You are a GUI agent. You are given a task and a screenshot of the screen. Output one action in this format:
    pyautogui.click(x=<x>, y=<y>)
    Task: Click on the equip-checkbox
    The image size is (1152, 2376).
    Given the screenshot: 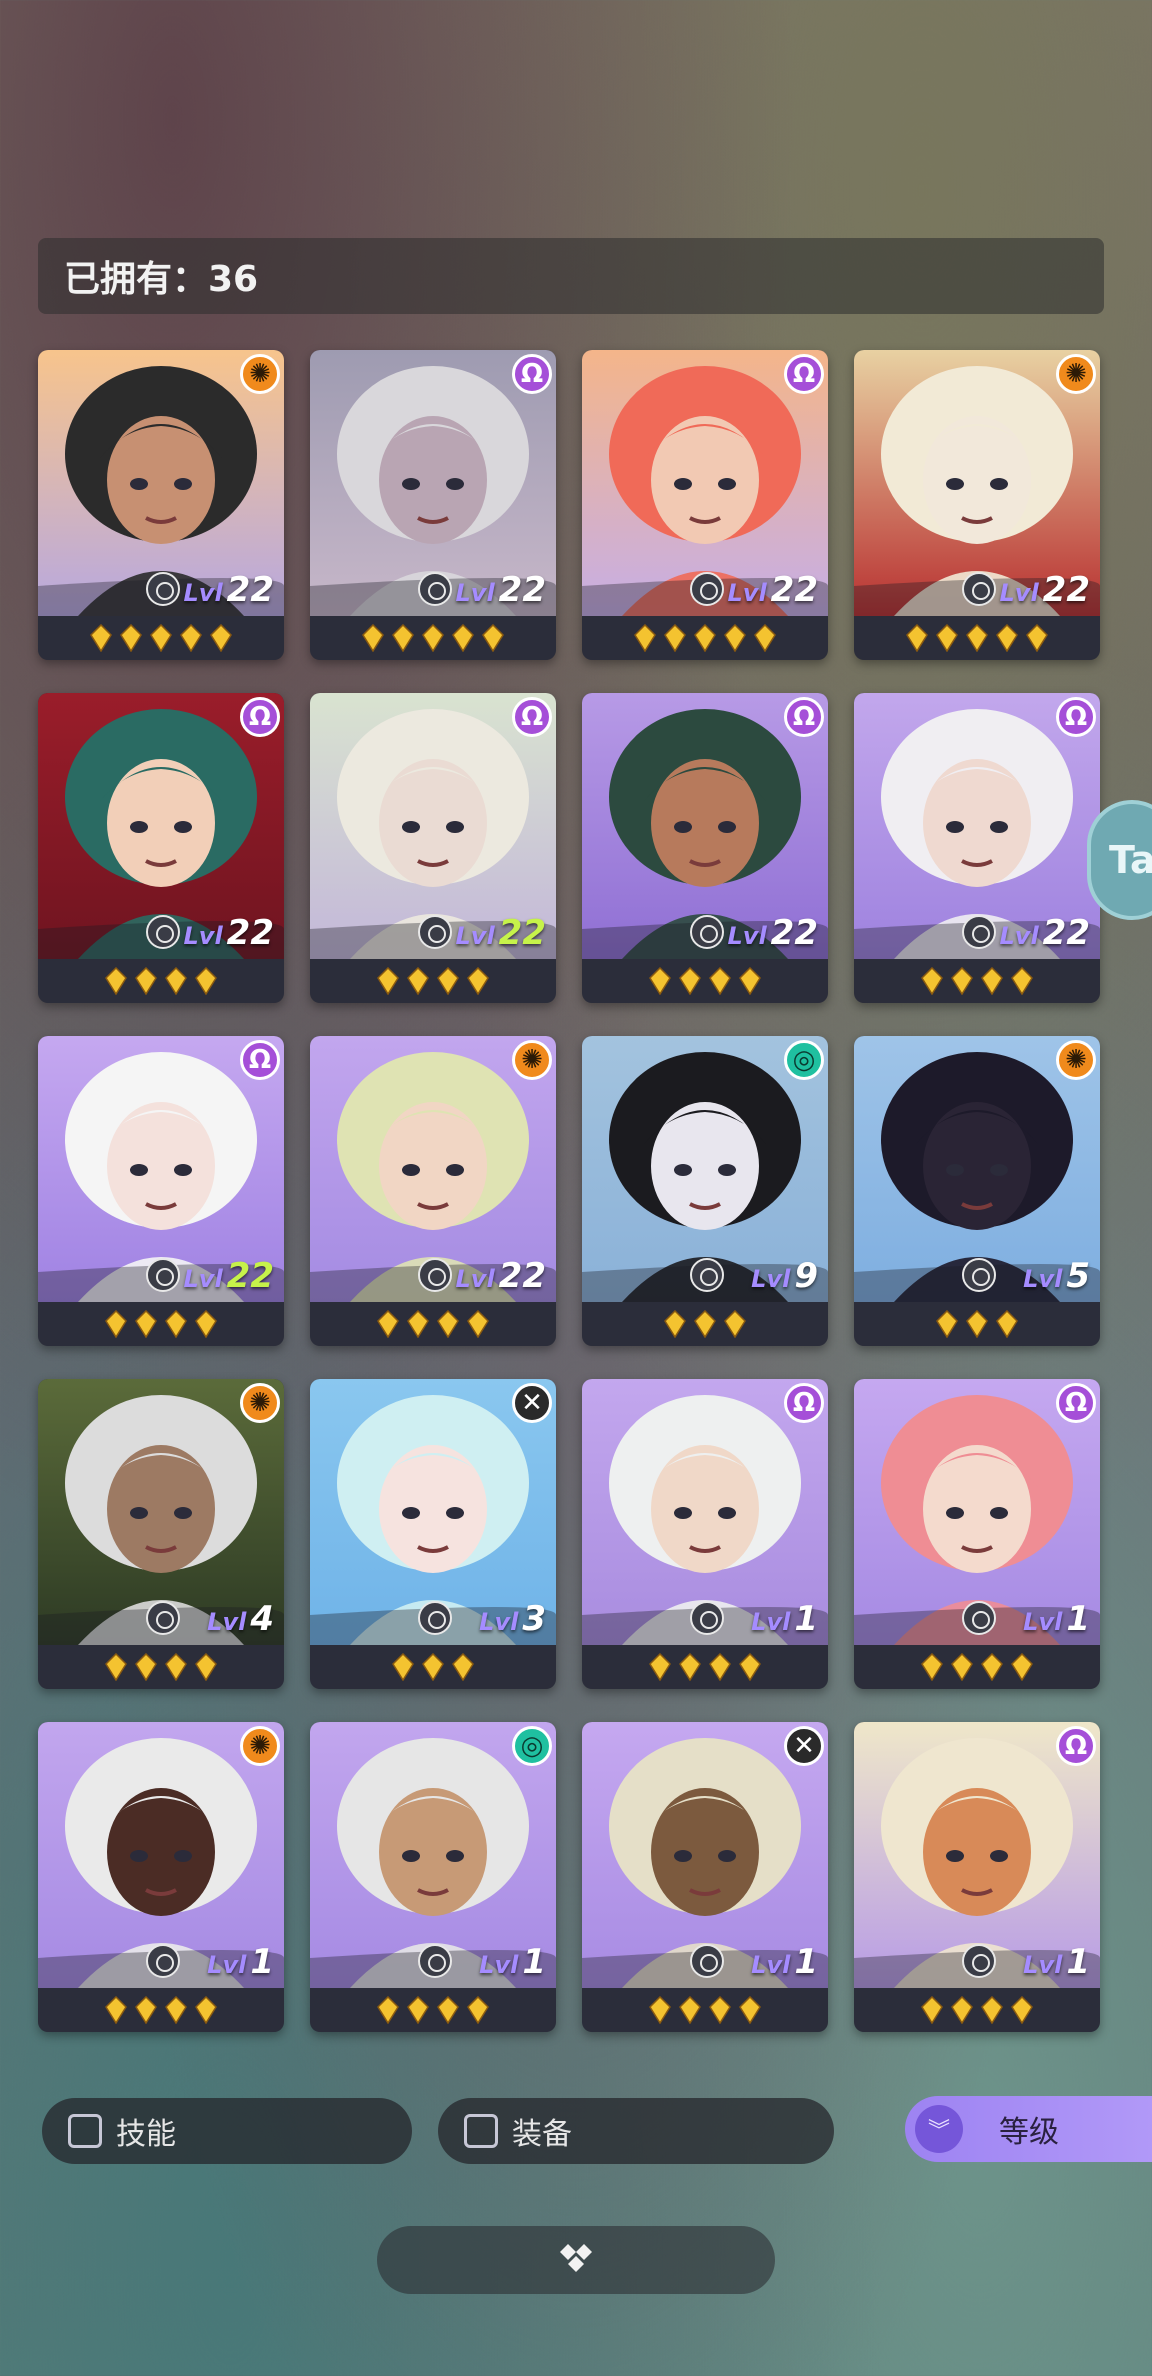 What is the action you would take?
    pyautogui.click(x=481, y=2131)
    